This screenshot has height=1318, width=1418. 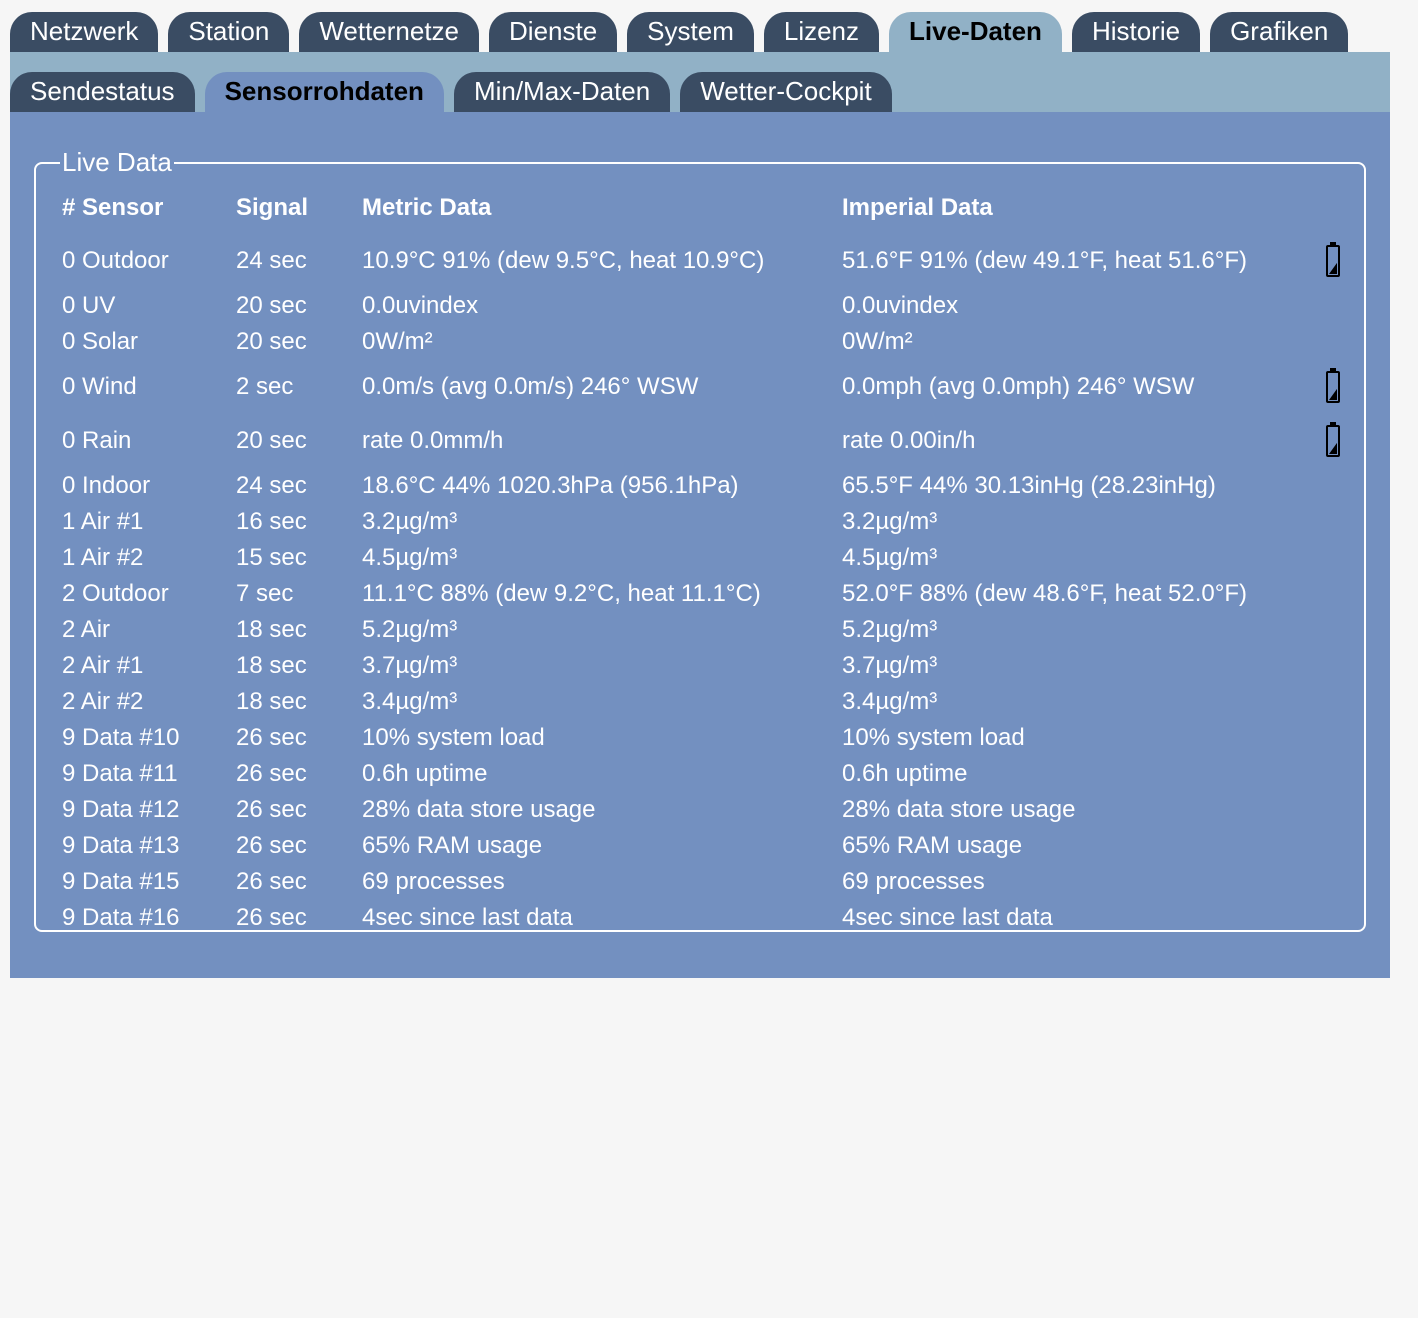 What do you see at coordinates (701, 558) in the screenshot?
I see `table-row: 1 Air #2 15 sec 4.5µg/m³ 4.5µg/m³` at bounding box center [701, 558].